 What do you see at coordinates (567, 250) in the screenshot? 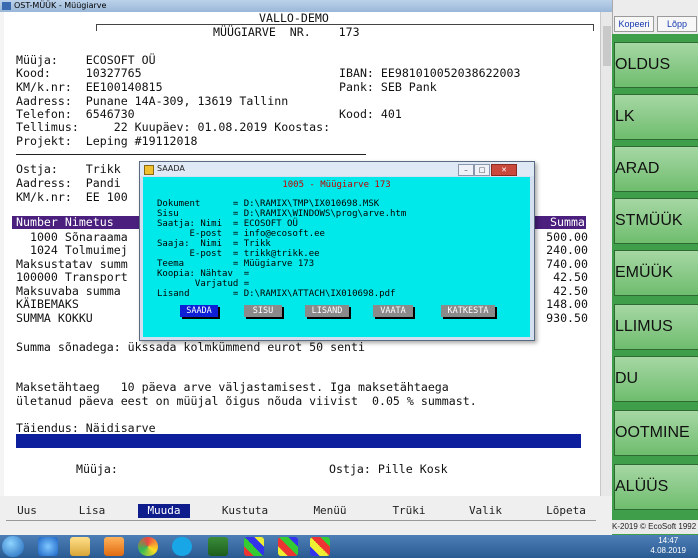
I see `row-amount: 240.00` at bounding box center [567, 250].